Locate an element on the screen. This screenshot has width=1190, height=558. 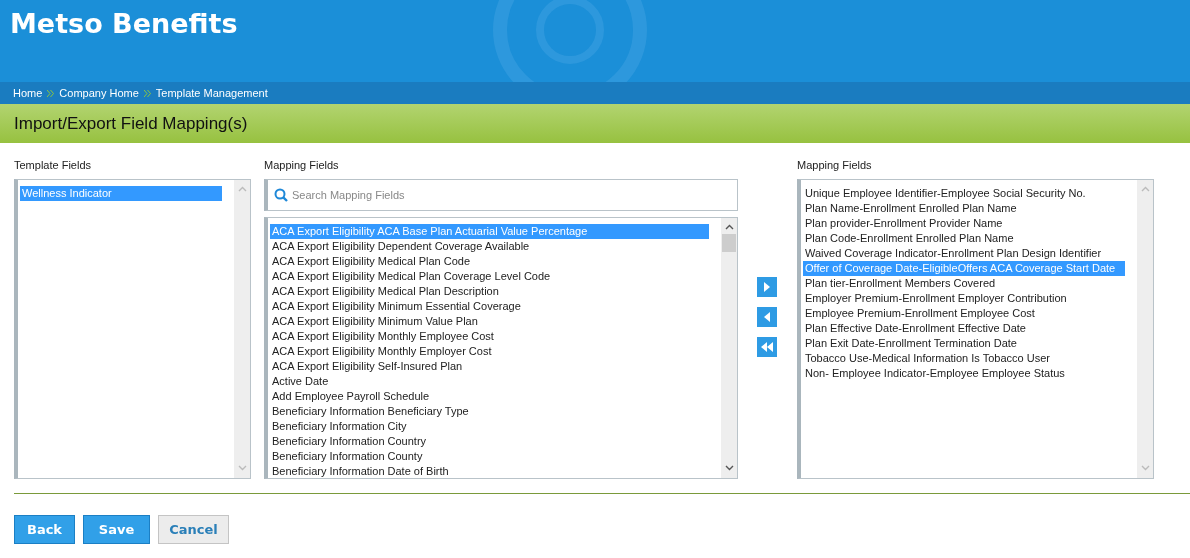
move-all-left-button is located at coordinates (767, 347).